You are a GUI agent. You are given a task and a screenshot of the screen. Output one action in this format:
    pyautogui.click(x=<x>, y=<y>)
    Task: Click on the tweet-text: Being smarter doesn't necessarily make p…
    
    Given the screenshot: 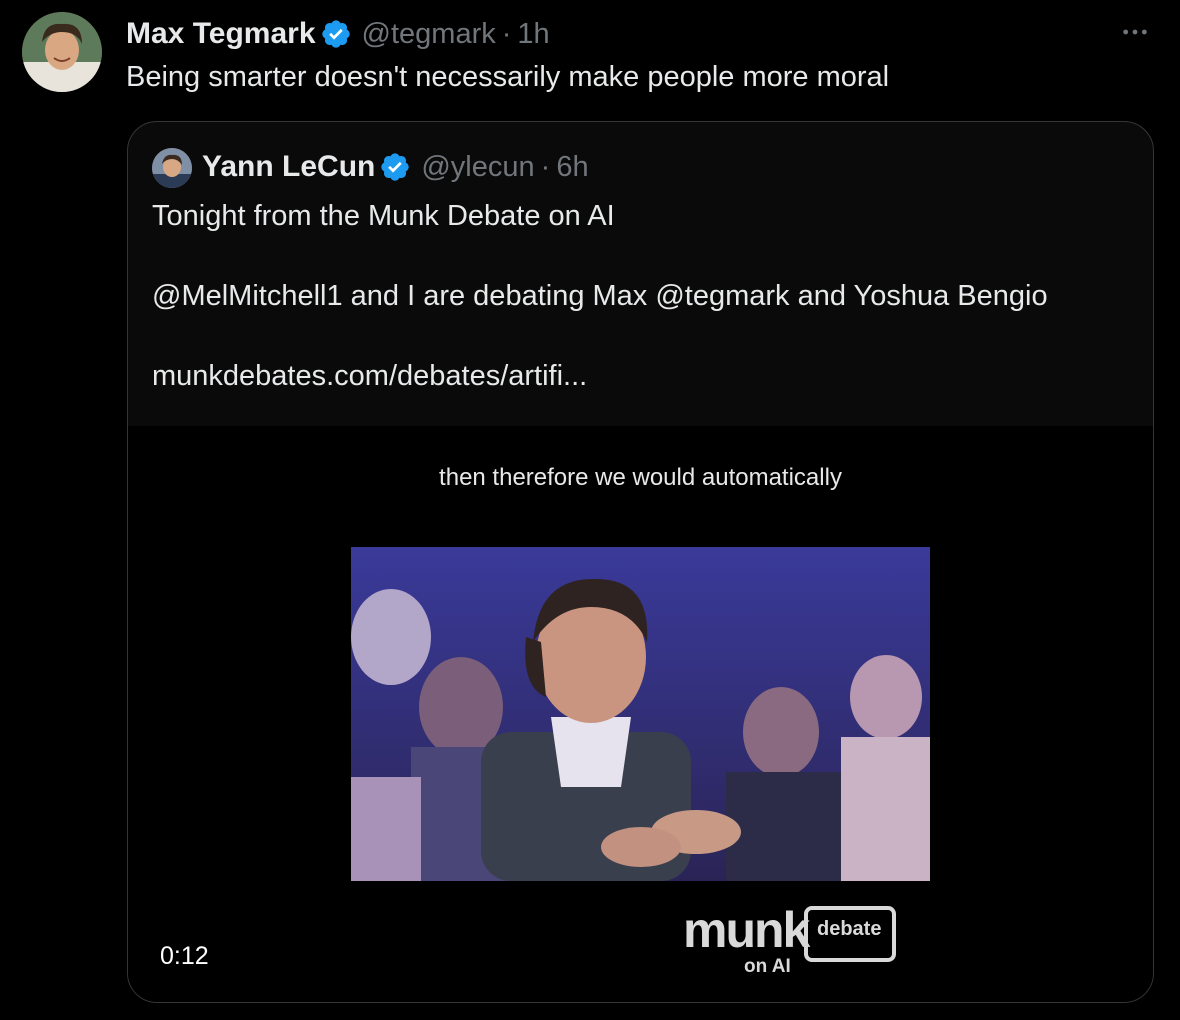 What is the action you would take?
    pyautogui.click(x=508, y=77)
    